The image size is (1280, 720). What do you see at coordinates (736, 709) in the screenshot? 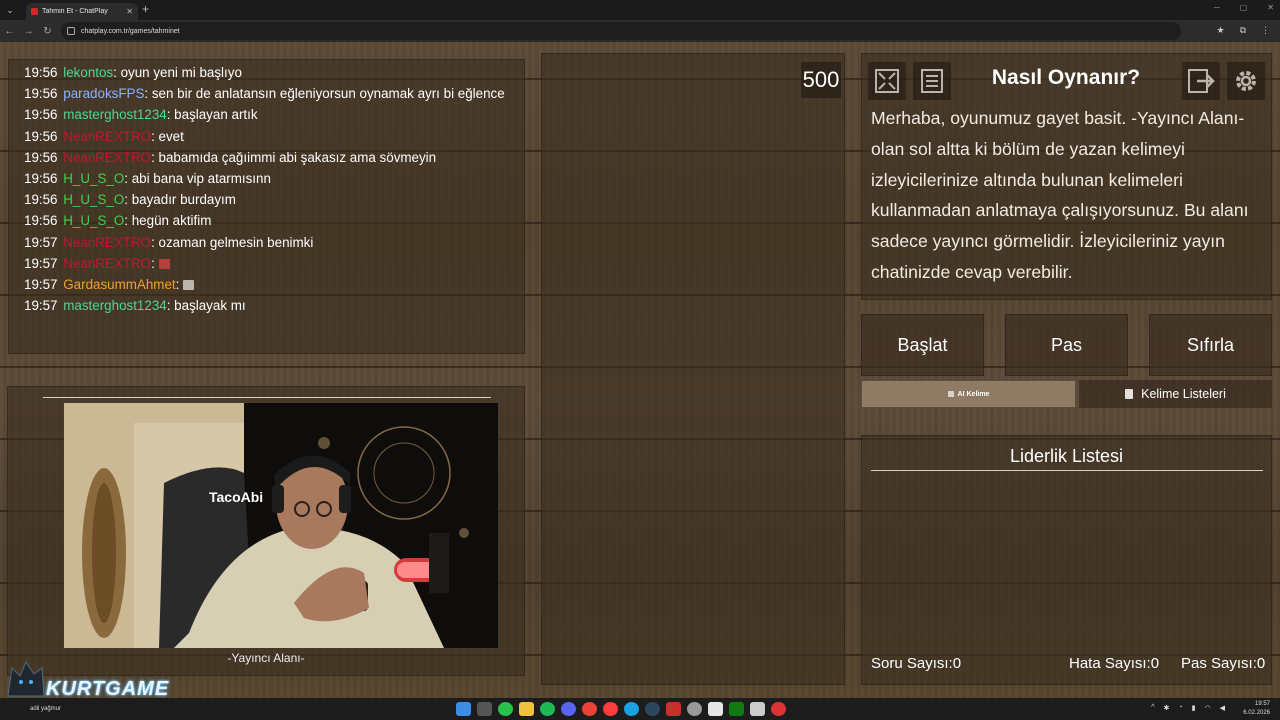
I see `xbox-icon` at bounding box center [736, 709].